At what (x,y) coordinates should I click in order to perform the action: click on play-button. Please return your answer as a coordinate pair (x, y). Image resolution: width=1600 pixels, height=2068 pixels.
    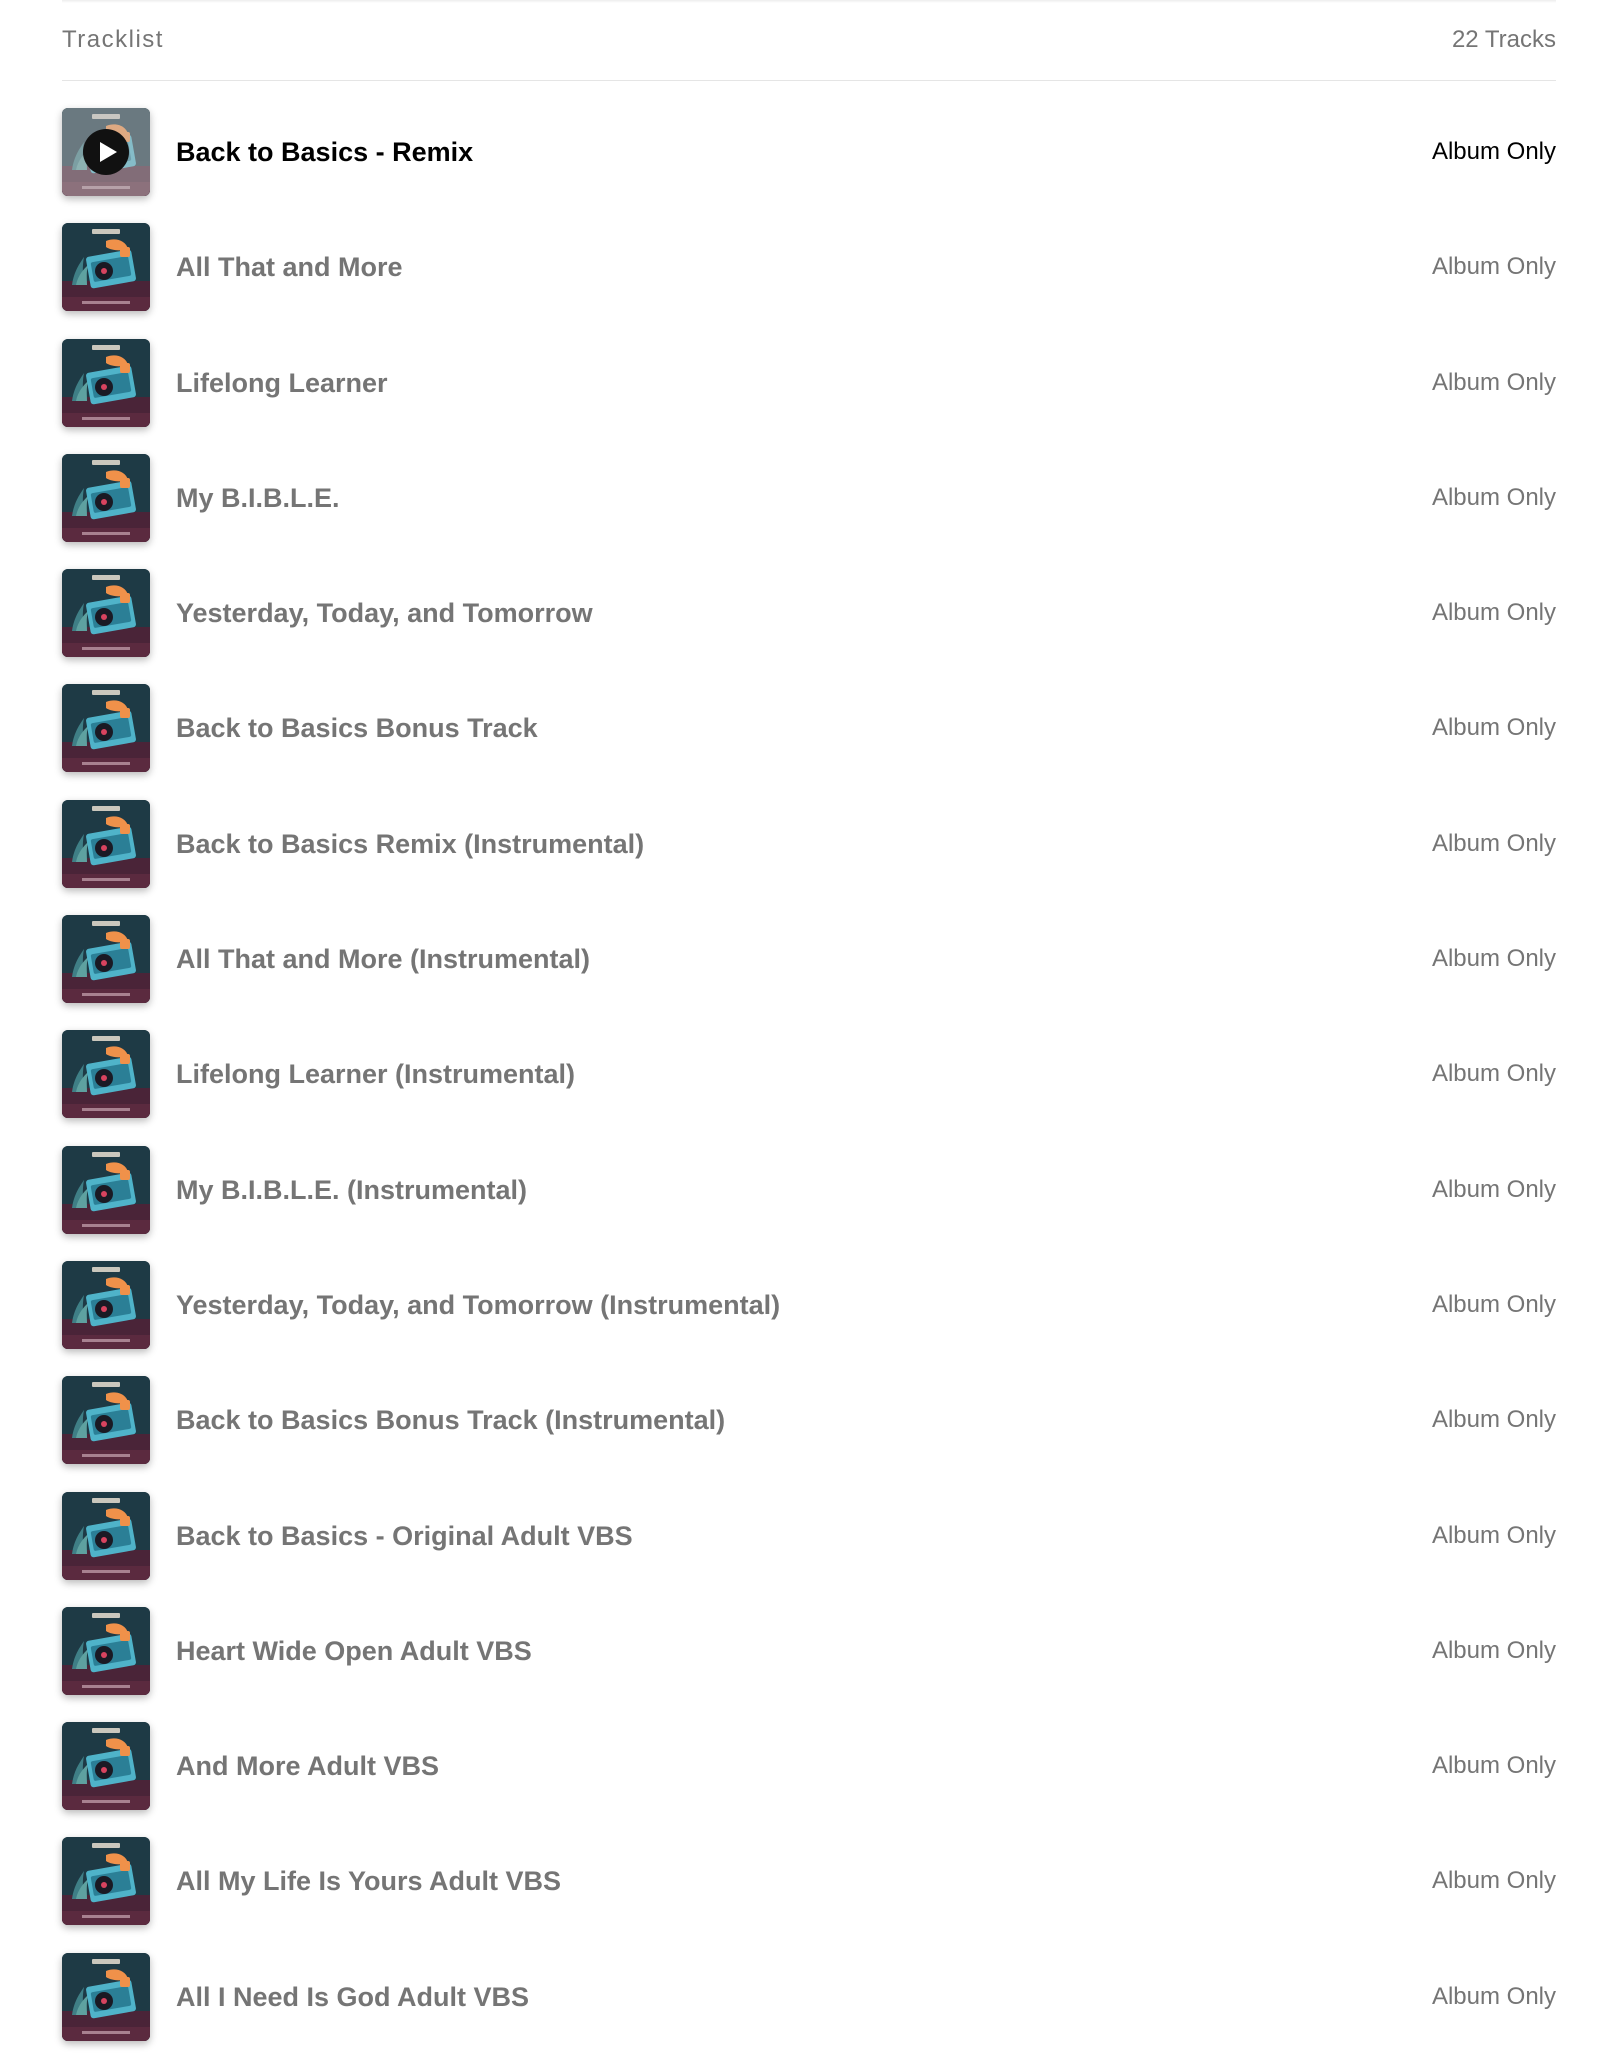
    Looking at the image, I should click on (106, 152).